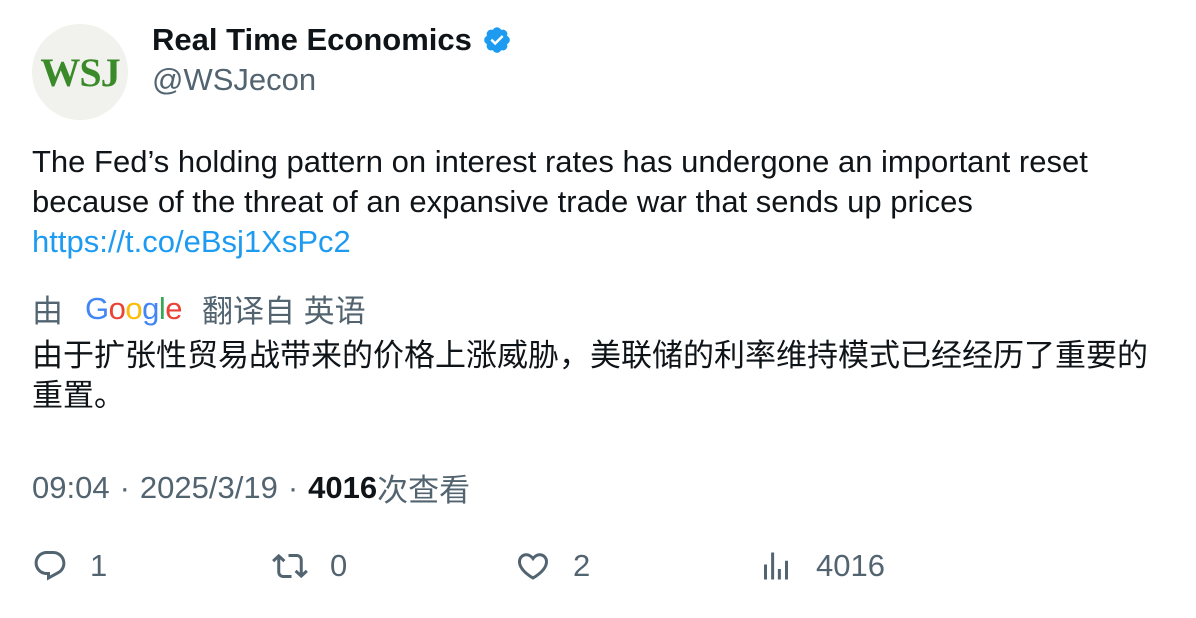  I want to click on author-handle: @WSJecon, so click(234, 80).